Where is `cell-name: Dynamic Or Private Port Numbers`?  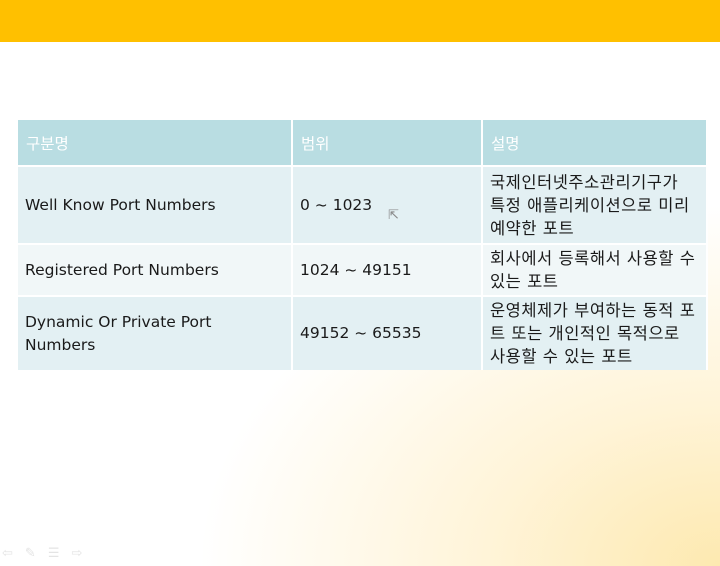
cell-name: Dynamic Or Private Port Numbers is located at coordinates (155, 332).